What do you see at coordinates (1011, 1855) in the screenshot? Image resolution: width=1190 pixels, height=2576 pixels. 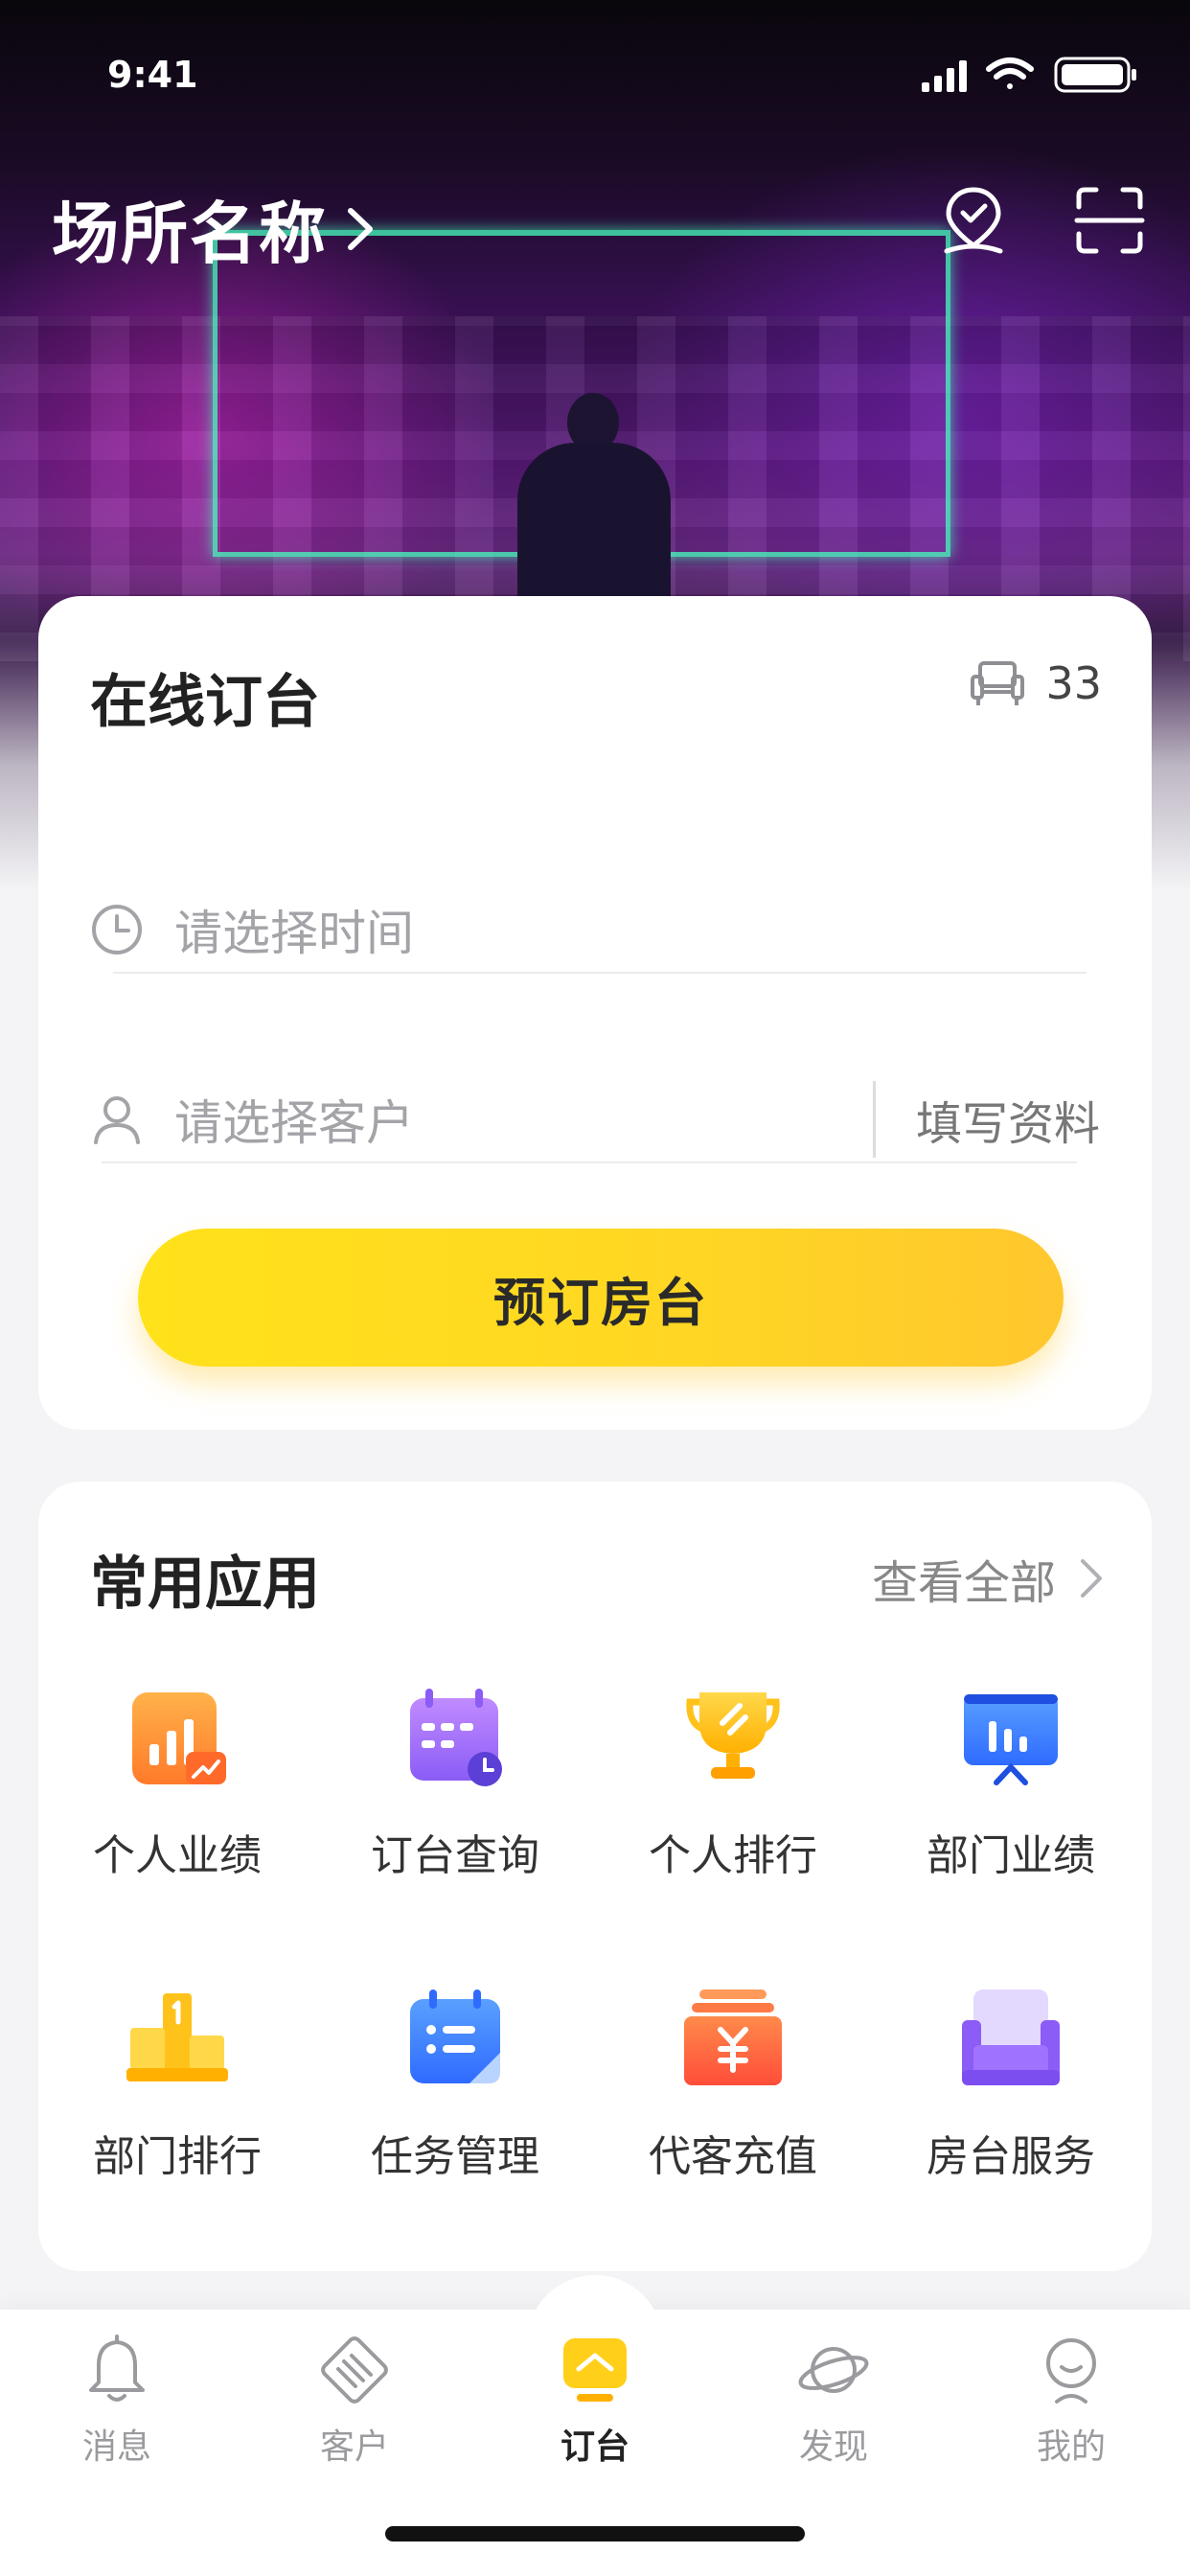 I see `app-label: 部门业绩` at bounding box center [1011, 1855].